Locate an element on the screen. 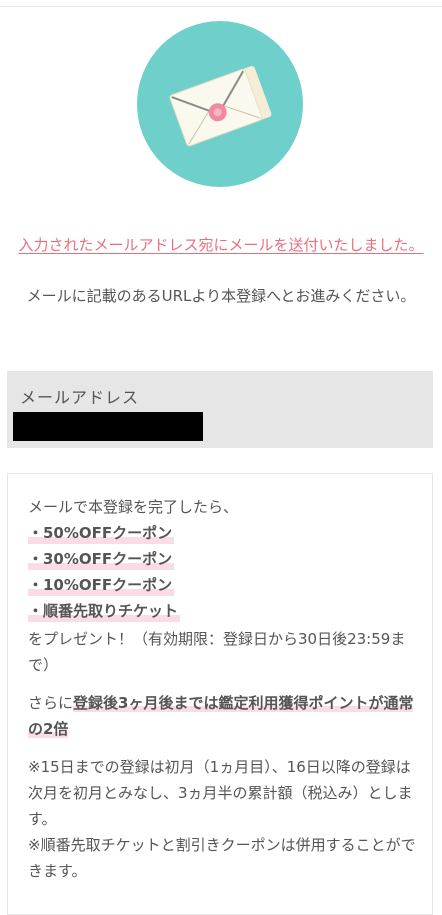 The width and height of the screenshot is (442, 915). envelope-badge is located at coordinates (220, 104).